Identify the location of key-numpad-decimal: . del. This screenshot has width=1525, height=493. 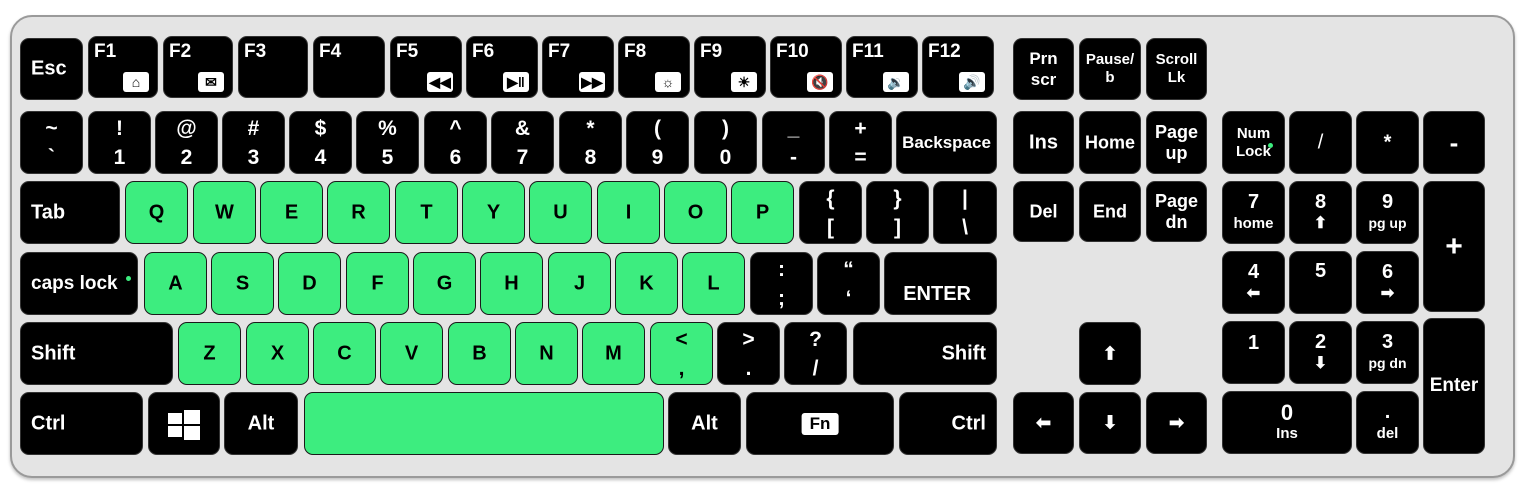
(1387, 422).